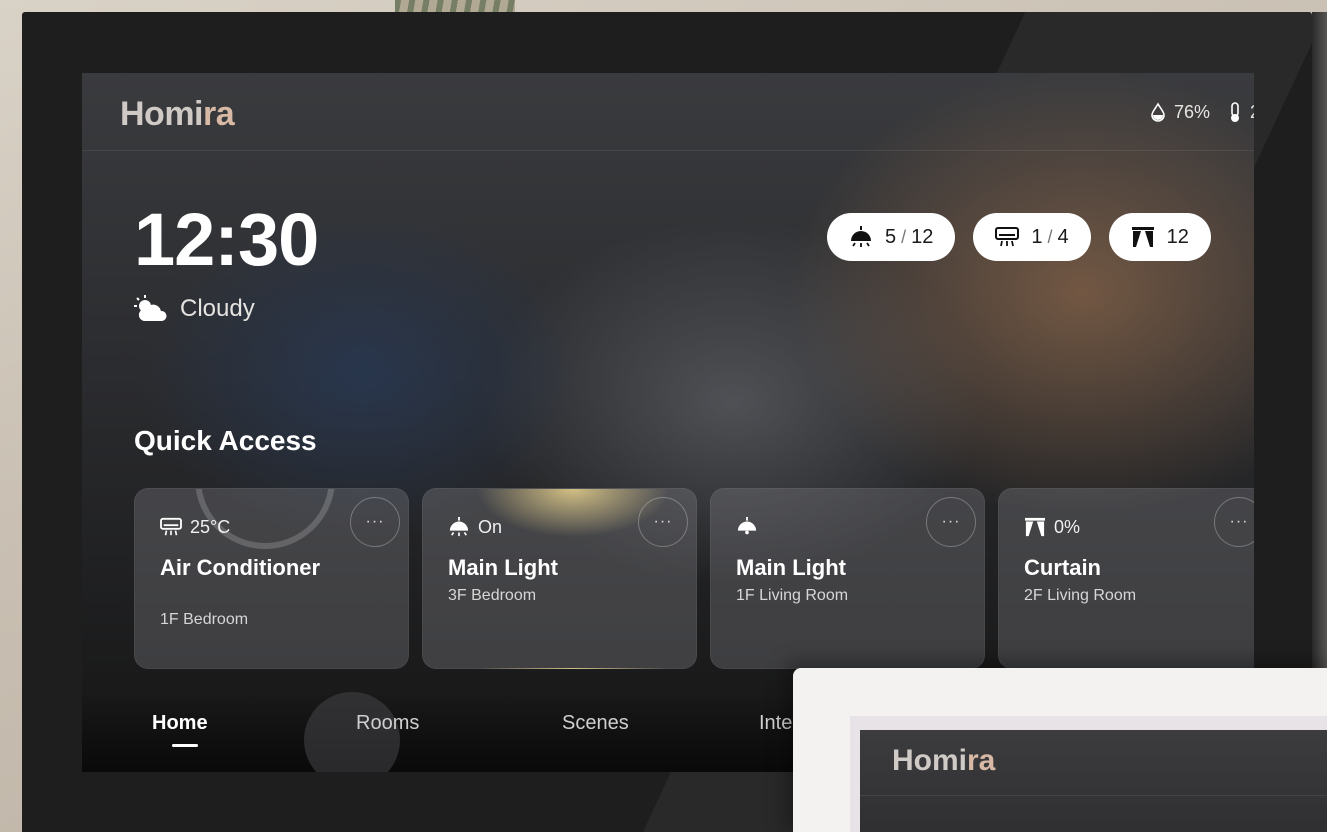  What do you see at coordinates (775, 723) in the screenshot?
I see `tab-integrations: Inte` at bounding box center [775, 723].